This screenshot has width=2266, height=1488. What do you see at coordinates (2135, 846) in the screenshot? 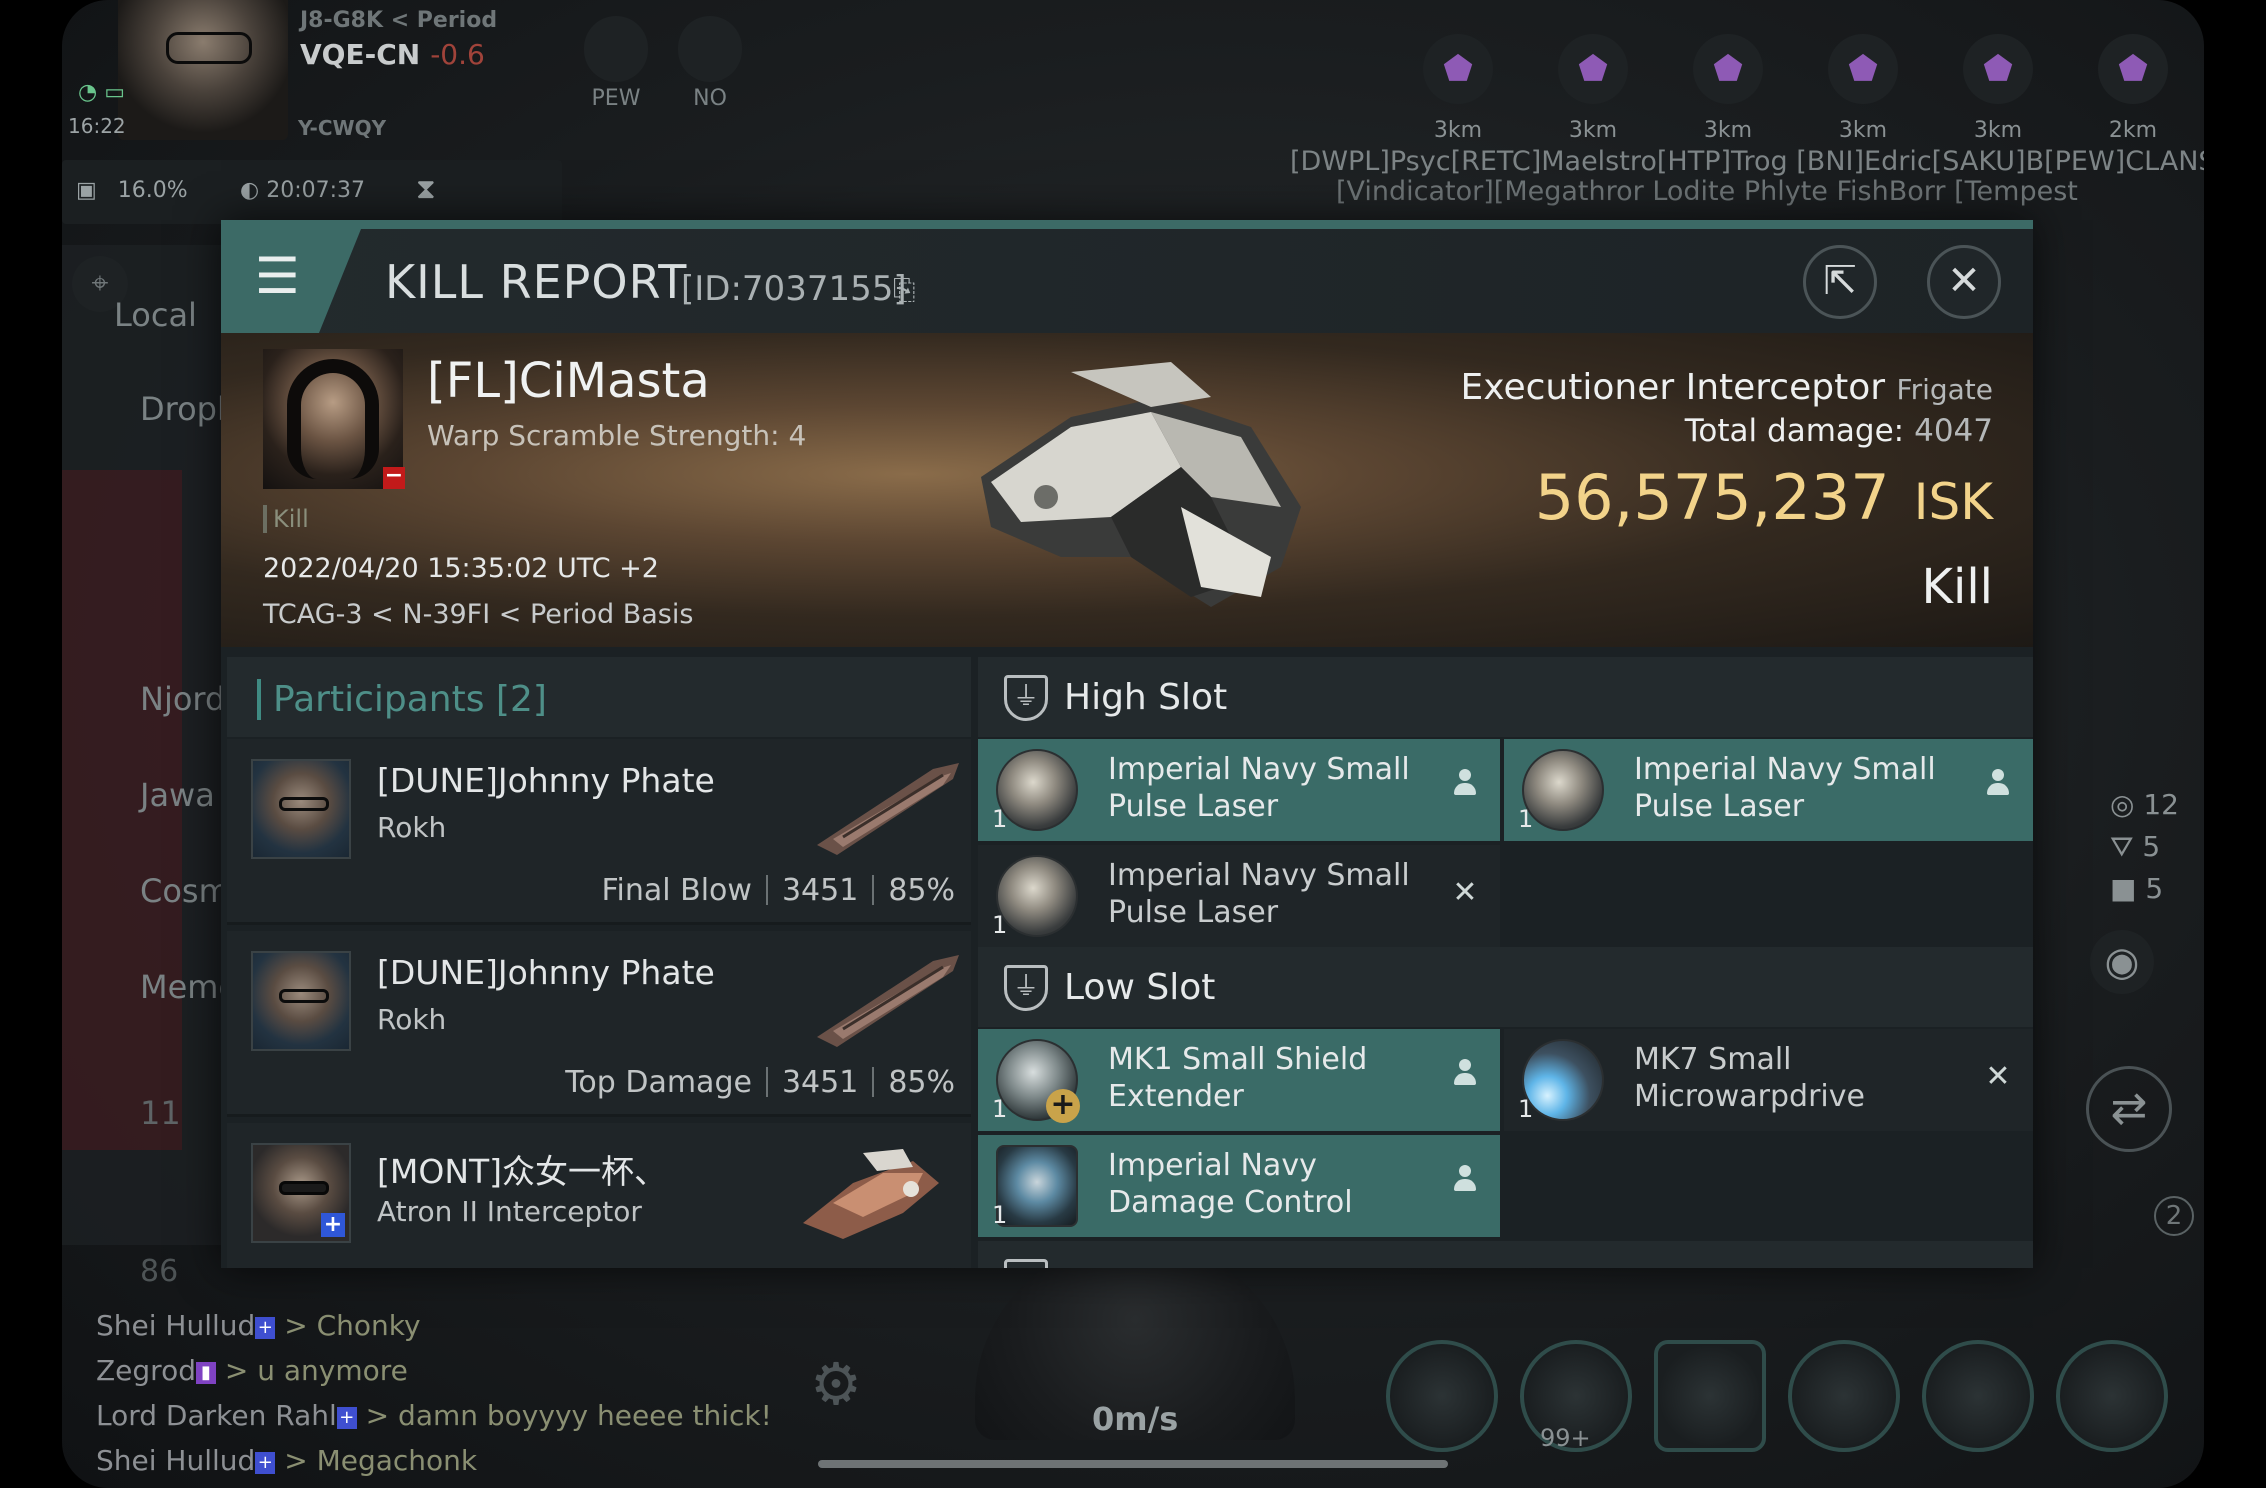
I see `drone-count: ⛛ 5` at bounding box center [2135, 846].